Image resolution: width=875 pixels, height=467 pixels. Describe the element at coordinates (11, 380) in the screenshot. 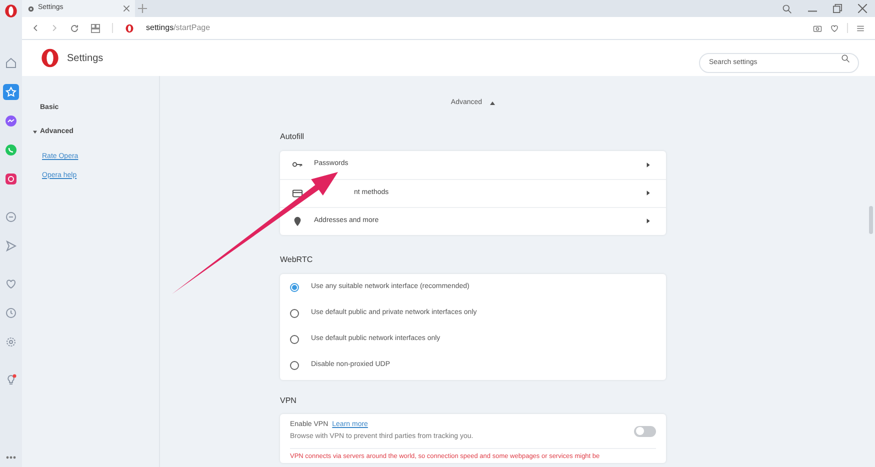

I see `bulb-icon` at that location.